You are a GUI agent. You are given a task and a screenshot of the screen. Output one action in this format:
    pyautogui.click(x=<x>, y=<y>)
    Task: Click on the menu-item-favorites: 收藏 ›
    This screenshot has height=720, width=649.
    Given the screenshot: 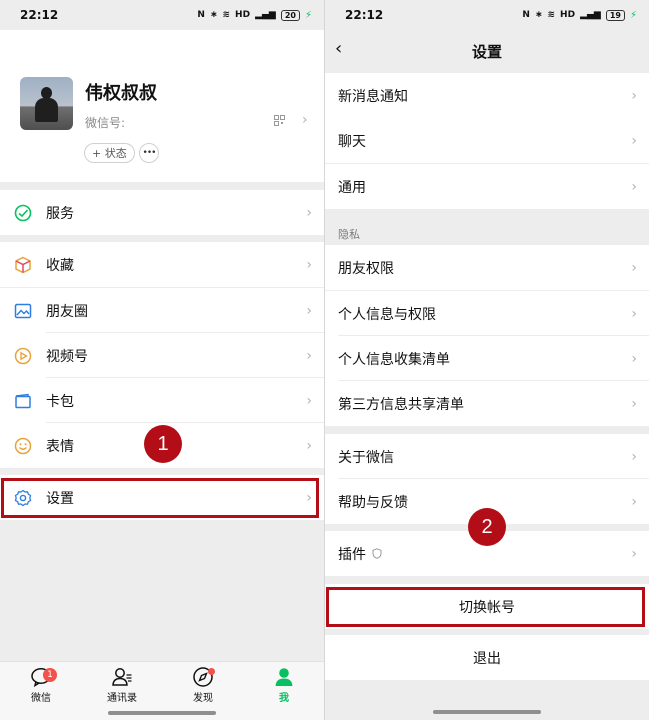 What is the action you would take?
    pyautogui.click(x=162, y=264)
    